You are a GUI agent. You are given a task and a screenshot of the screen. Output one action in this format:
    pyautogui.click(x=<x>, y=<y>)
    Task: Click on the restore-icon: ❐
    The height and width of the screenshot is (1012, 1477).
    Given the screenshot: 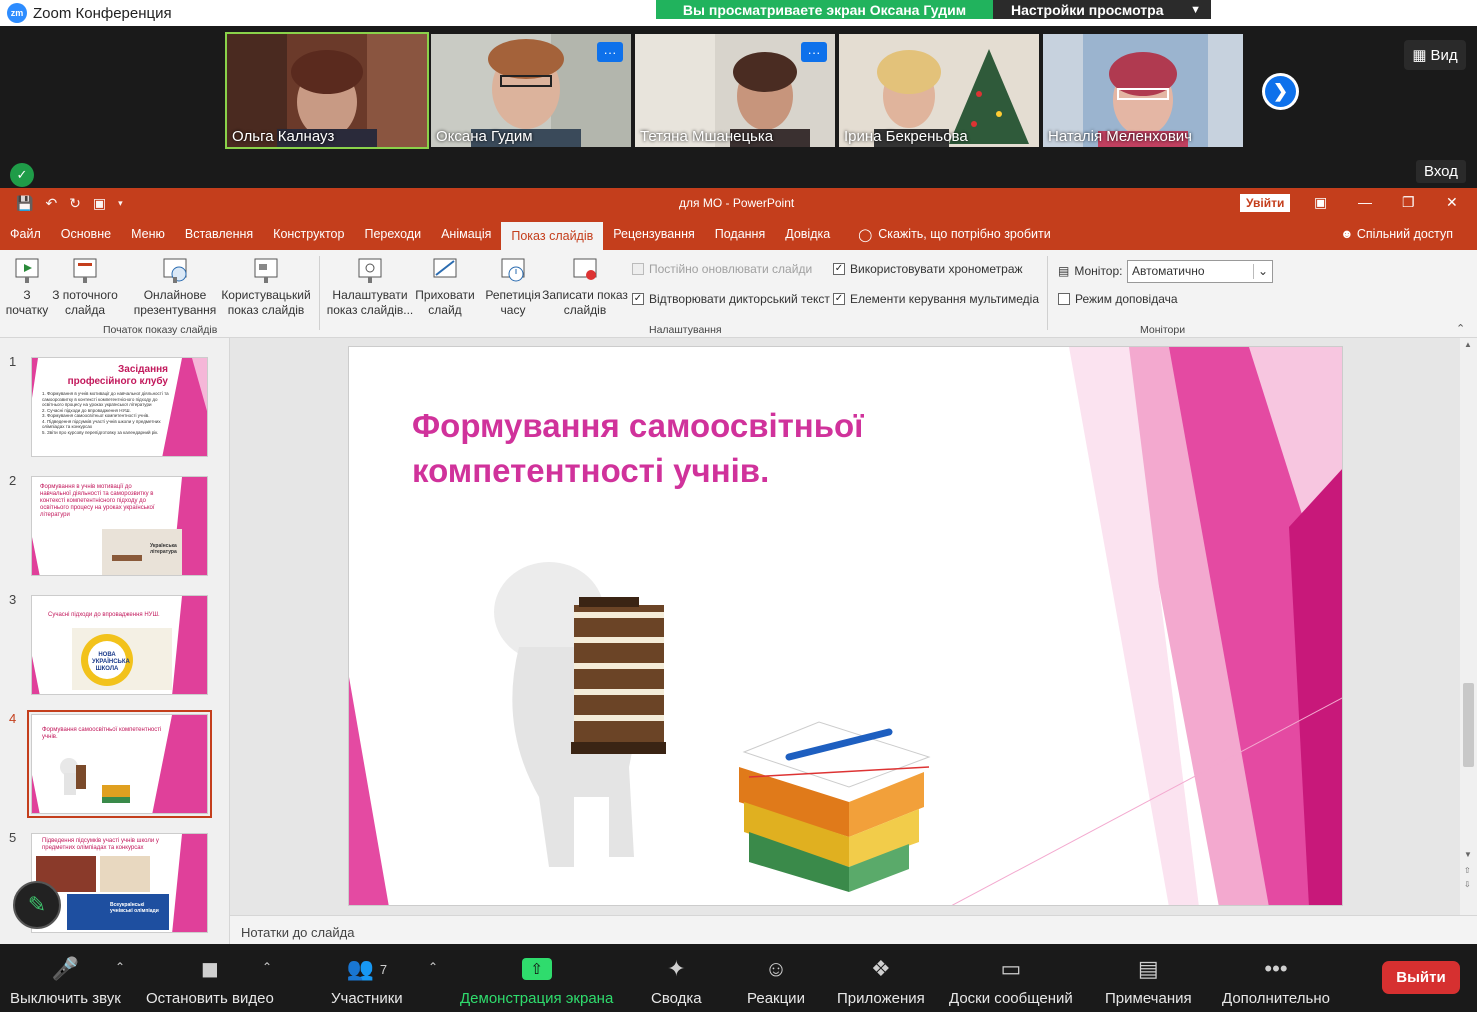 What is the action you would take?
    pyautogui.click(x=1408, y=202)
    